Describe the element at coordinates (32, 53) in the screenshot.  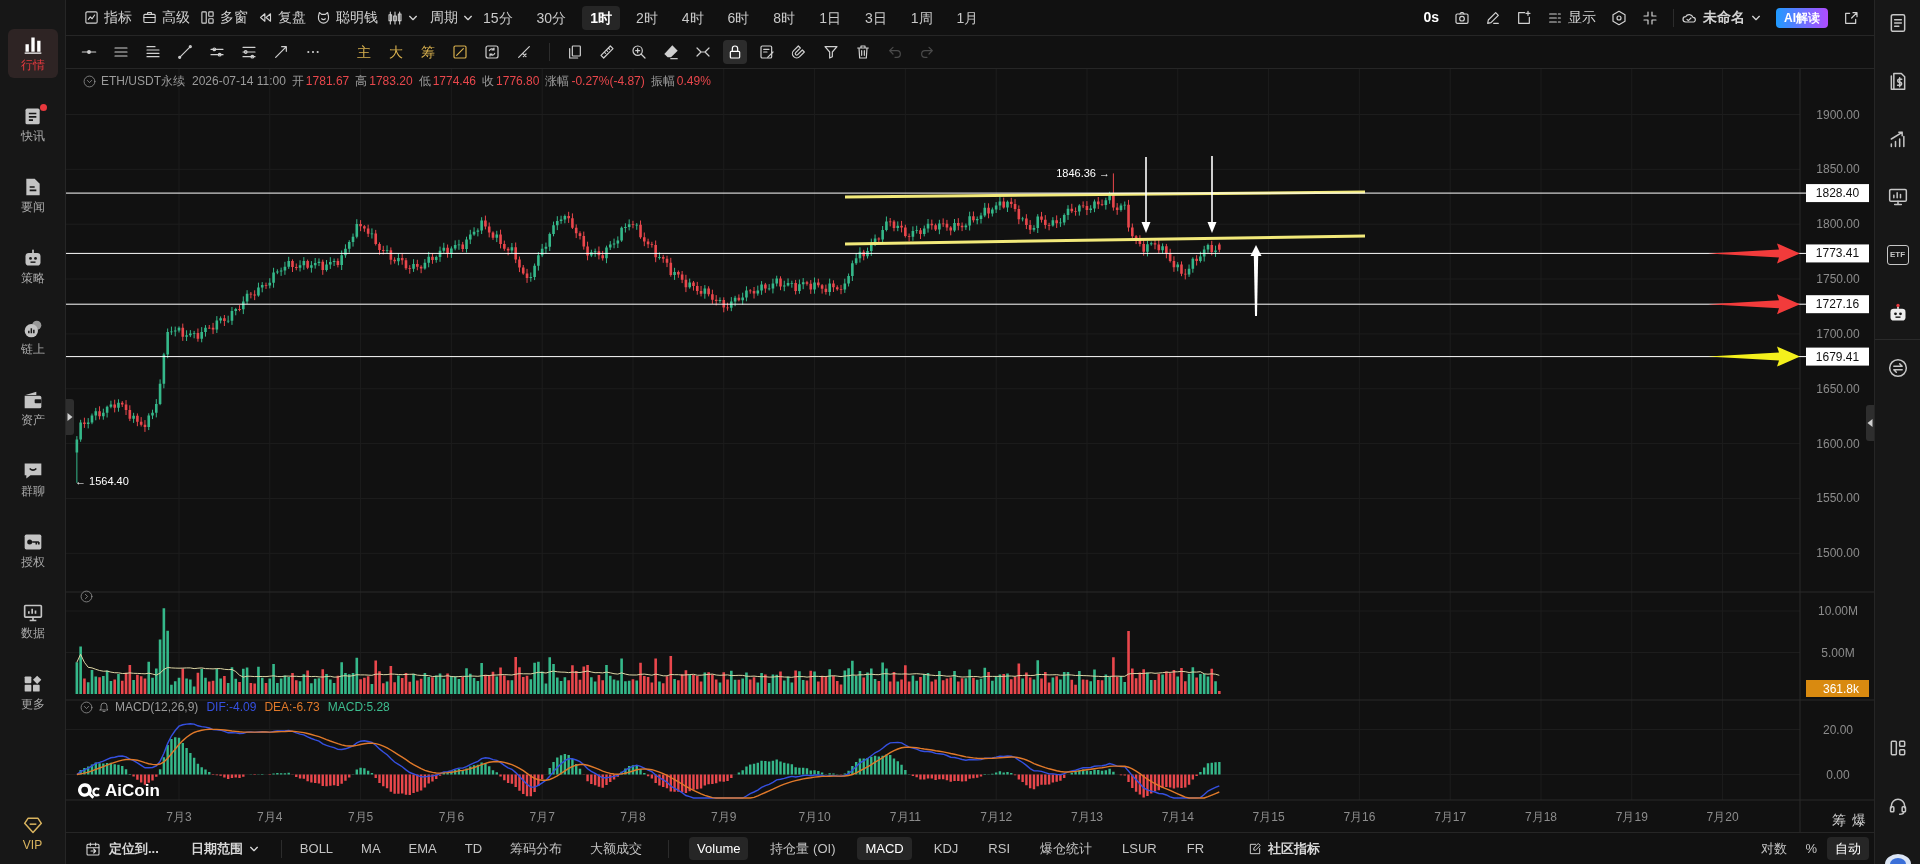
I see `sidebar-item: 行情` at that location.